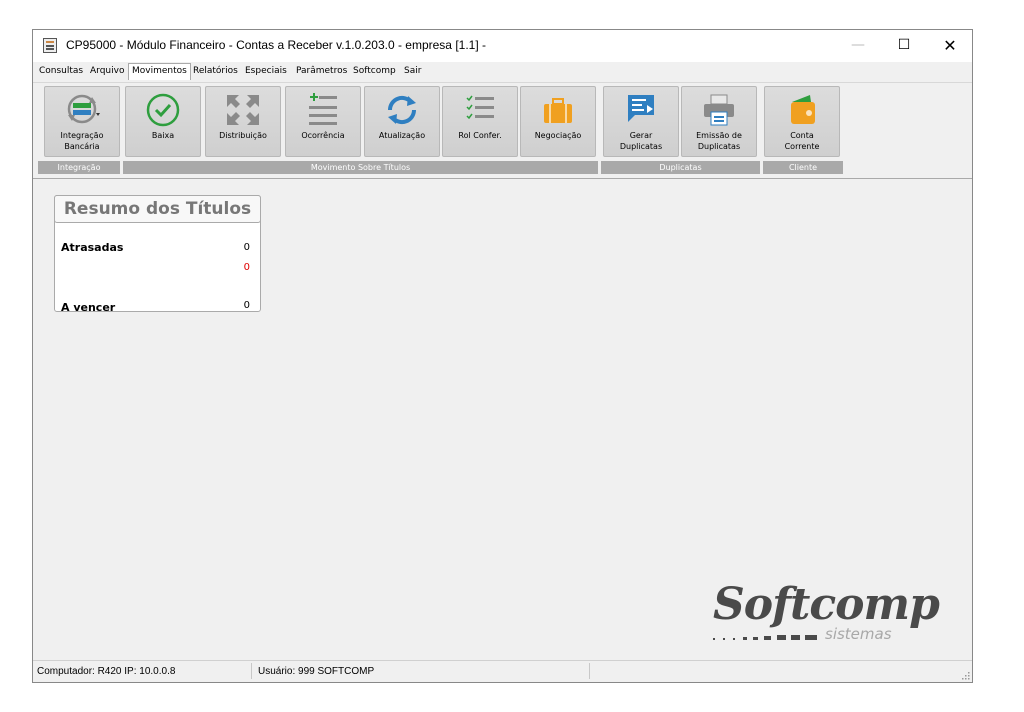 The image size is (1024, 712). What do you see at coordinates (323, 135) in the screenshot?
I see `ocorrencia-label: Ocorrência` at bounding box center [323, 135].